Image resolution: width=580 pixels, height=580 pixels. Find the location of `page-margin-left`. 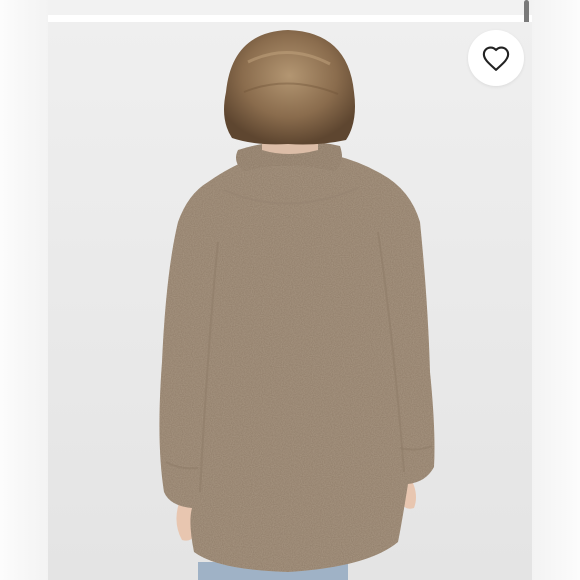

page-margin-left is located at coordinates (24, 290).